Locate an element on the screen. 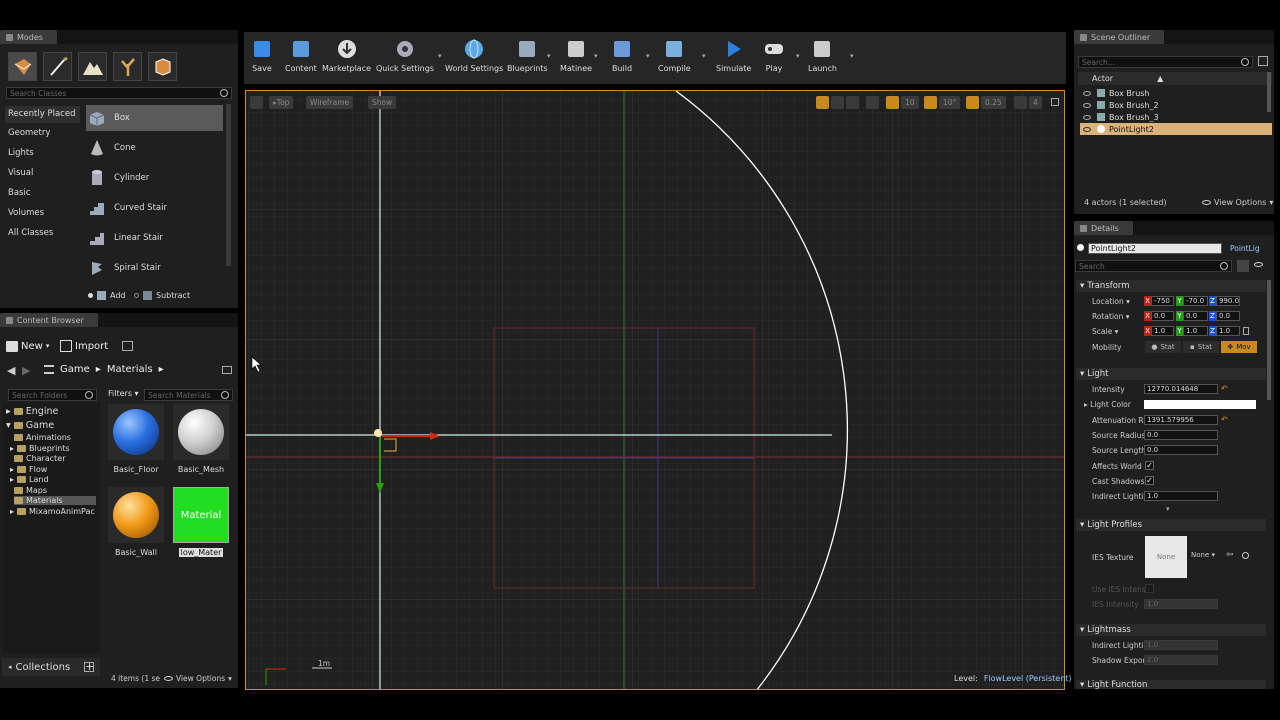 Image resolution: width=1280 pixels, height=720 pixels. use-selected-arrow-icon: ⇦ is located at coordinates (1230, 555).